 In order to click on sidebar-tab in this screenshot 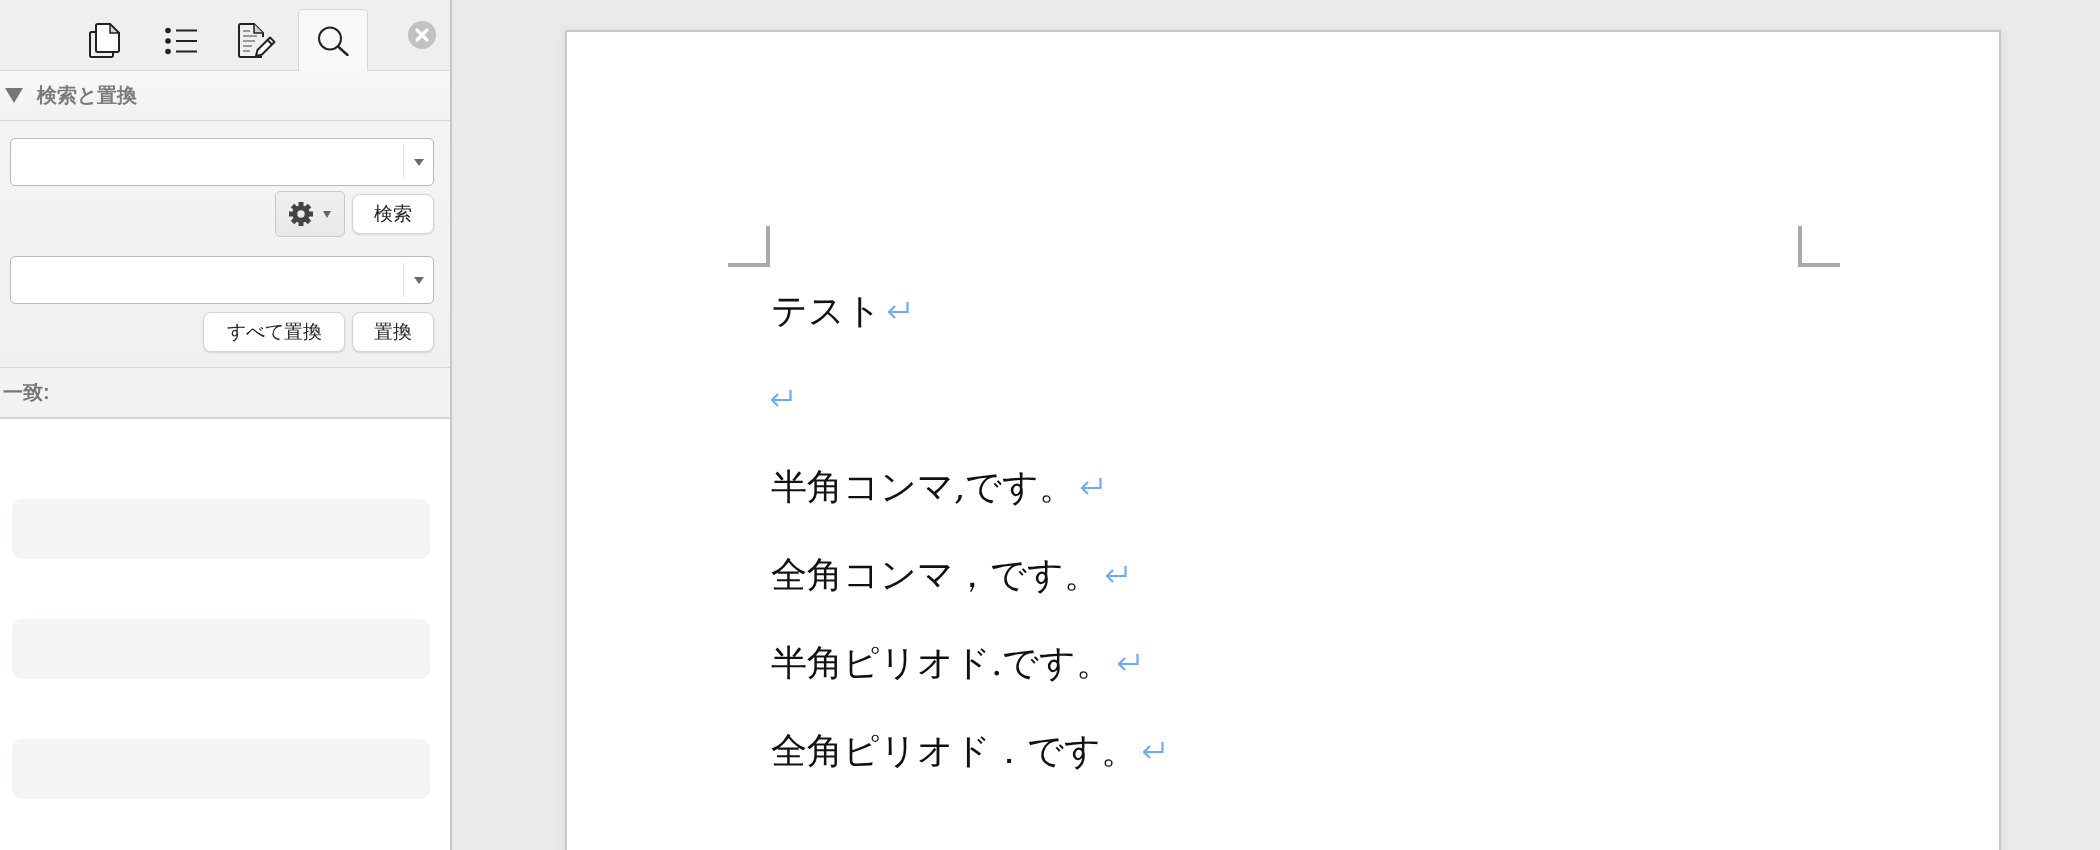, I will do `click(333, 40)`.